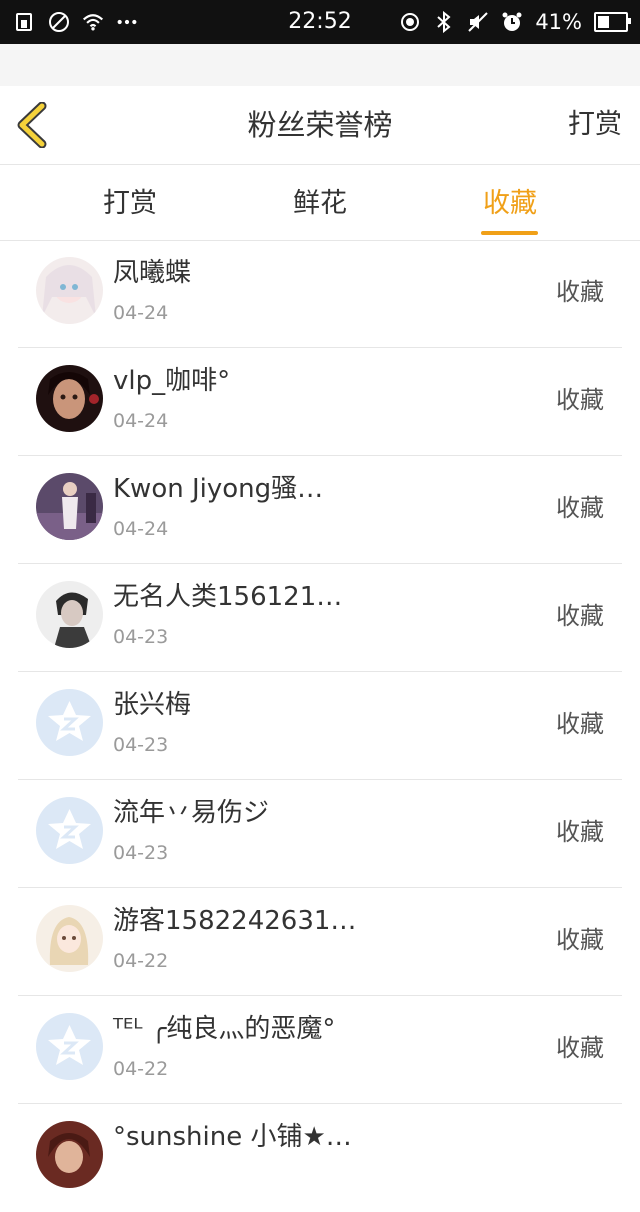  Describe the element at coordinates (320, 402) in the screenshot. I see `list-item: vlp_咖啡° 04-24 收藏` at that location.